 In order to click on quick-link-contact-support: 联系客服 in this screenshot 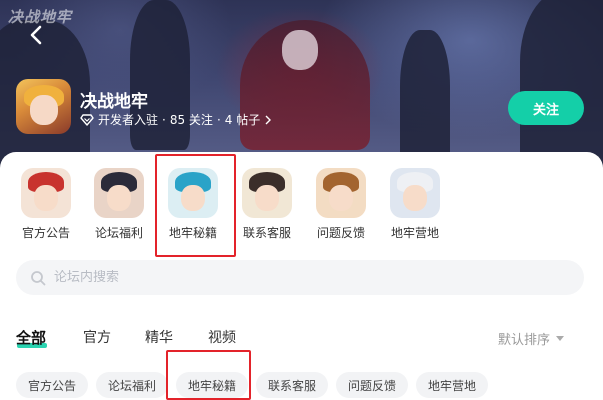, I will do `click(267, 204)`.